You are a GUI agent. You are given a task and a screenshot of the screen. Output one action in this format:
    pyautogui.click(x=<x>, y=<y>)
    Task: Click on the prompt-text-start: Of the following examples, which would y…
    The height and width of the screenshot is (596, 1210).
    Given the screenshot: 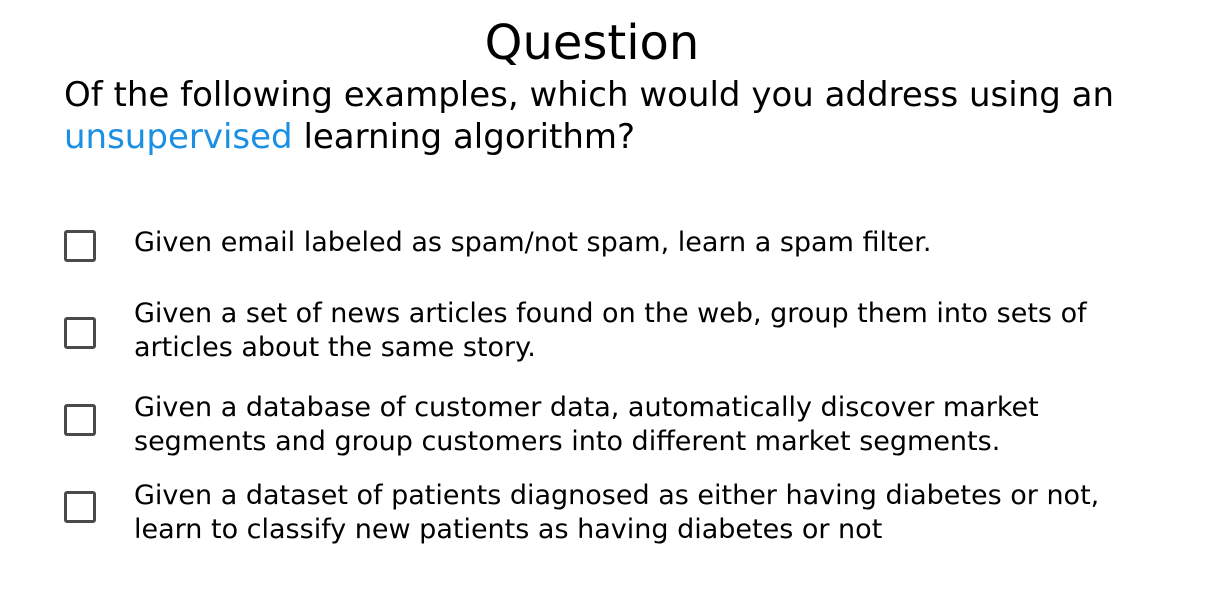 What is the action you would take?
    pyautogui.click(x=589, y=95)
    